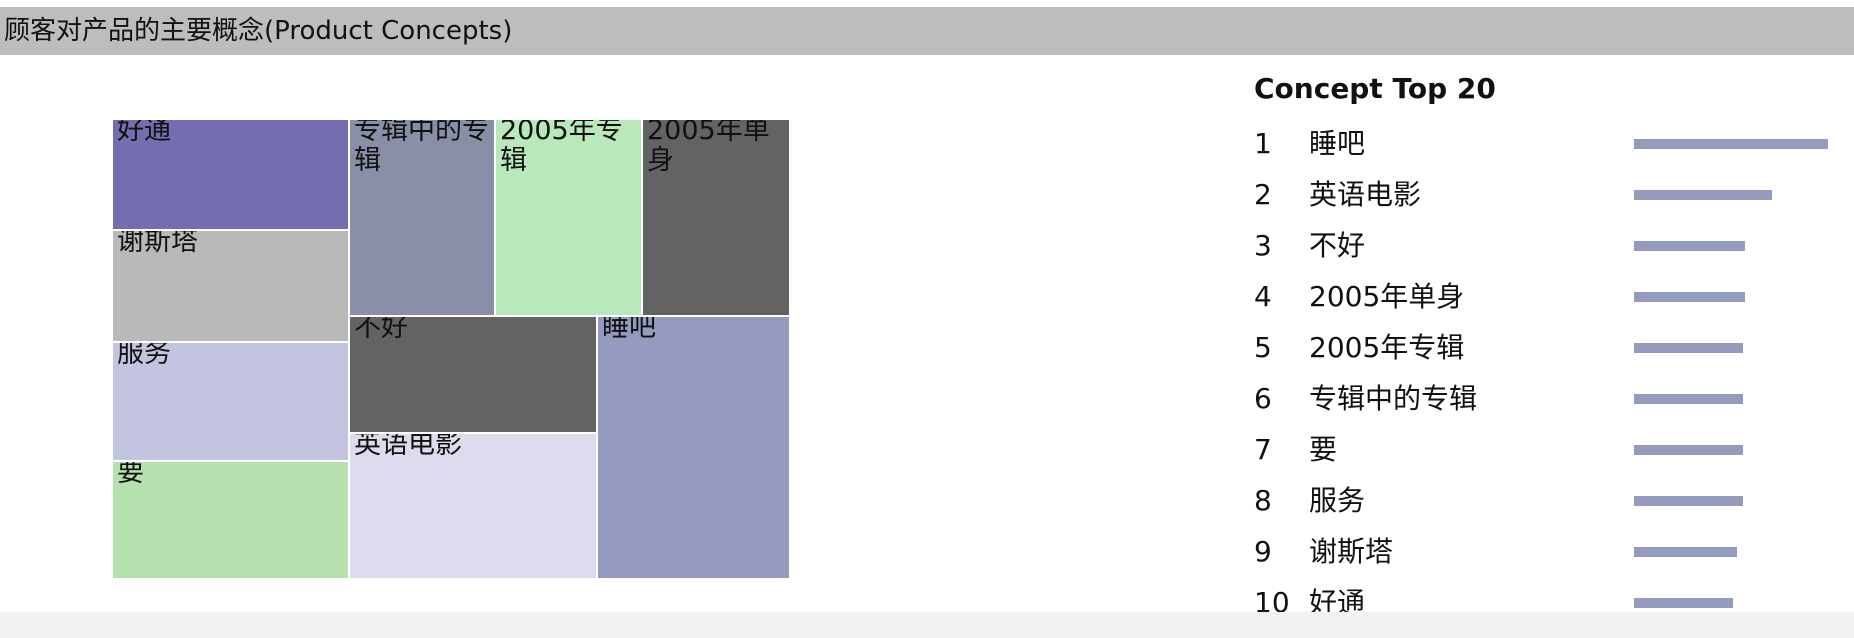 The image size is (1854, 638). What do you see at coordinates (230, 401) in the screenshot?
I see `treemap-cell: 服务` at bounding box center [230, 401].